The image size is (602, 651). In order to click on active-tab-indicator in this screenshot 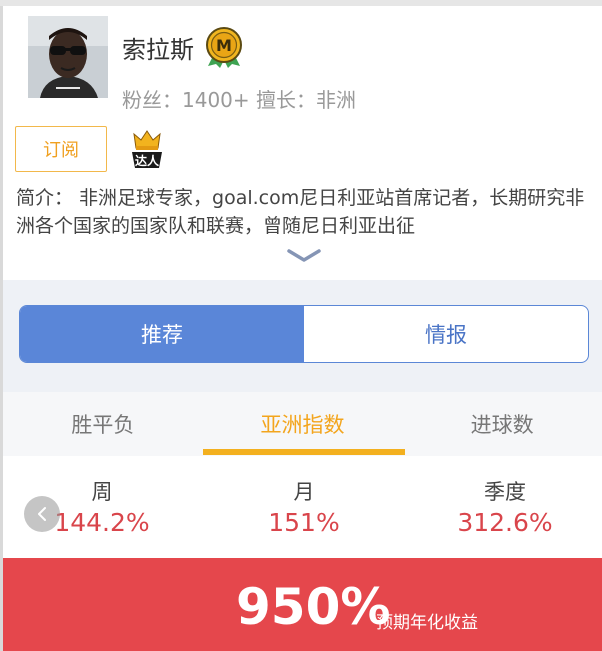, I will do `click(304, 452)`.